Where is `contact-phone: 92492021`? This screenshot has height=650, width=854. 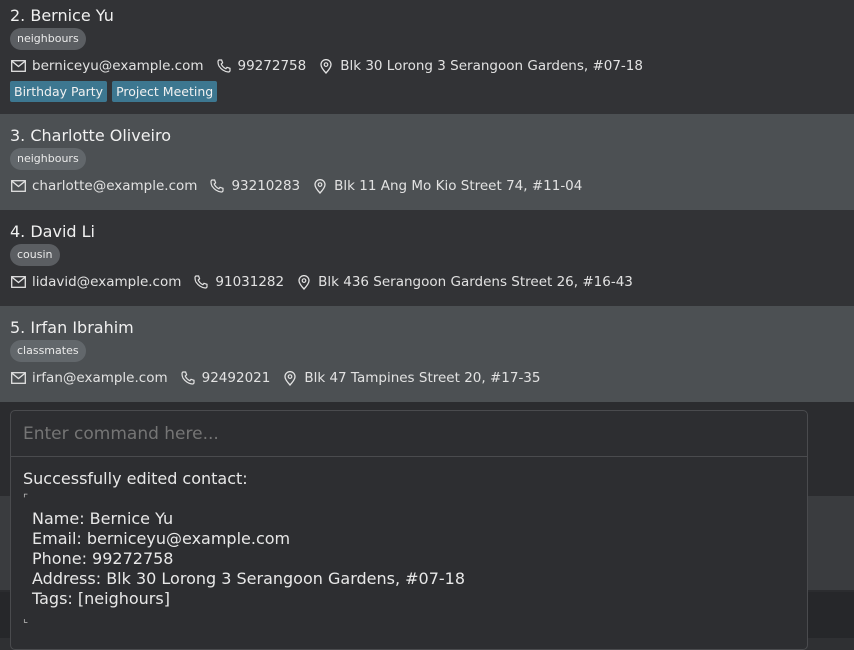 contact-phone: 92492021 is located at coordinates (236, 378).